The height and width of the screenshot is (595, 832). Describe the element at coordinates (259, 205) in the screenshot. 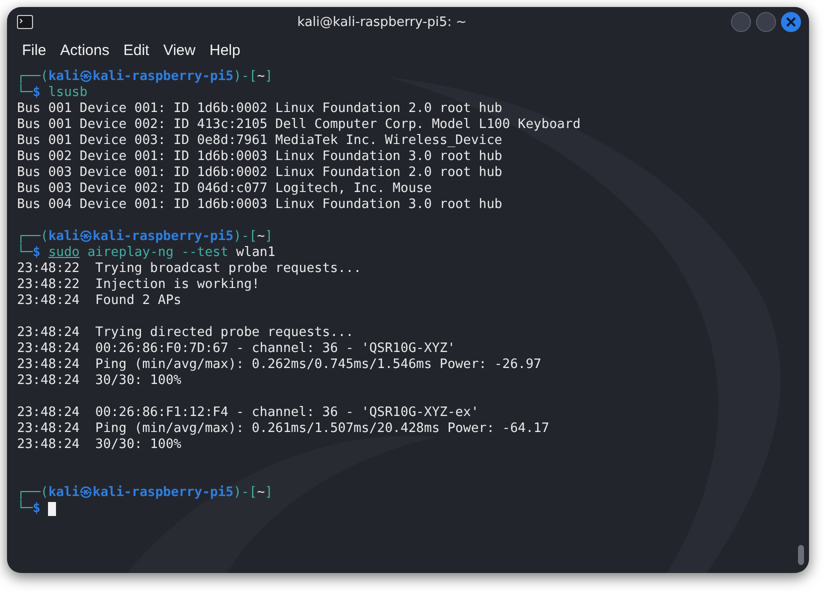

I see `terminal-line: Bus 004 Device 001: ID 1d6b:0003 Linux Foundation 3.0 root hub` at that location.